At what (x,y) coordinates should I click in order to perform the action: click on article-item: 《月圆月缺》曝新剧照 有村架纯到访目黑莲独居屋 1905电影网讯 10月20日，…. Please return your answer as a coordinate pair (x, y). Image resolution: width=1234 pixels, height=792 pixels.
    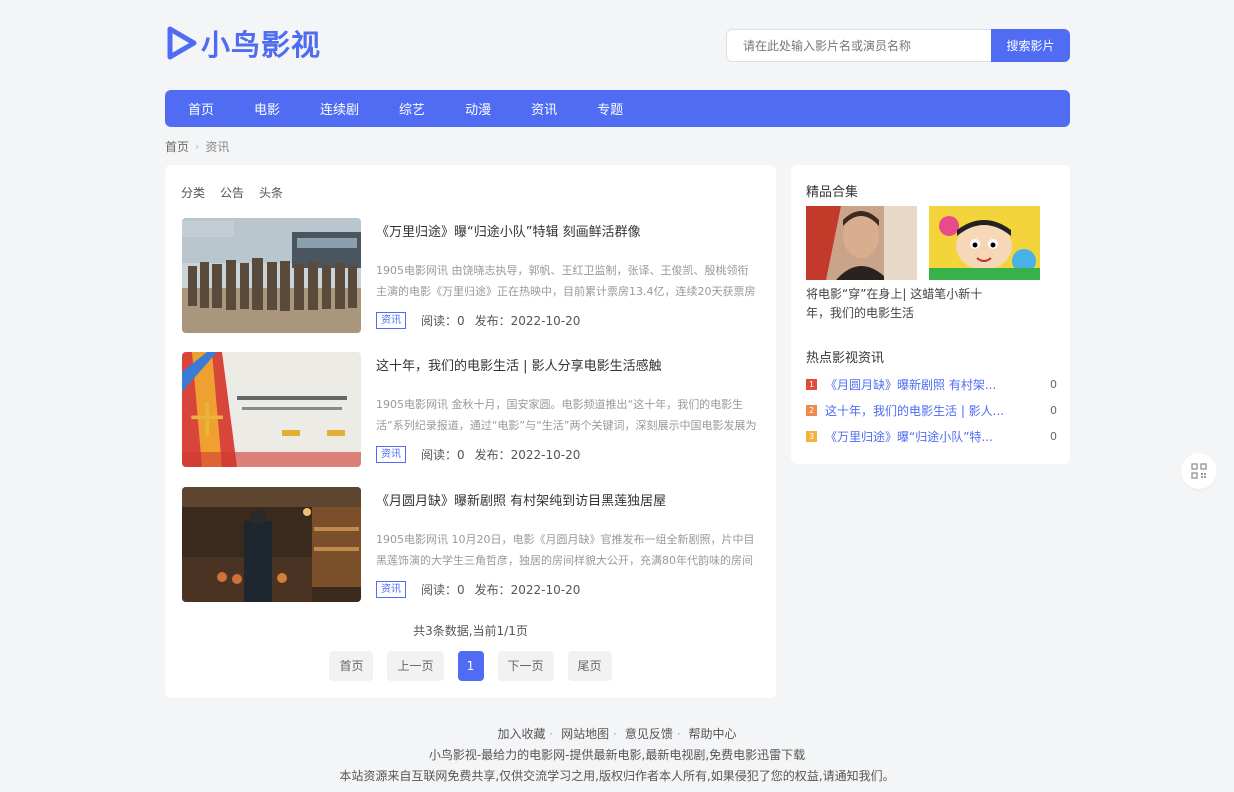
    Looking at the image, I should click on (472, 545).